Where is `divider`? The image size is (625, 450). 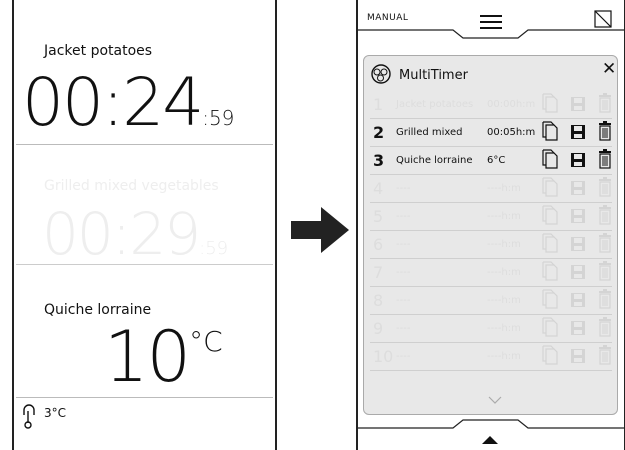 divider is located at coordinates (144, 397).